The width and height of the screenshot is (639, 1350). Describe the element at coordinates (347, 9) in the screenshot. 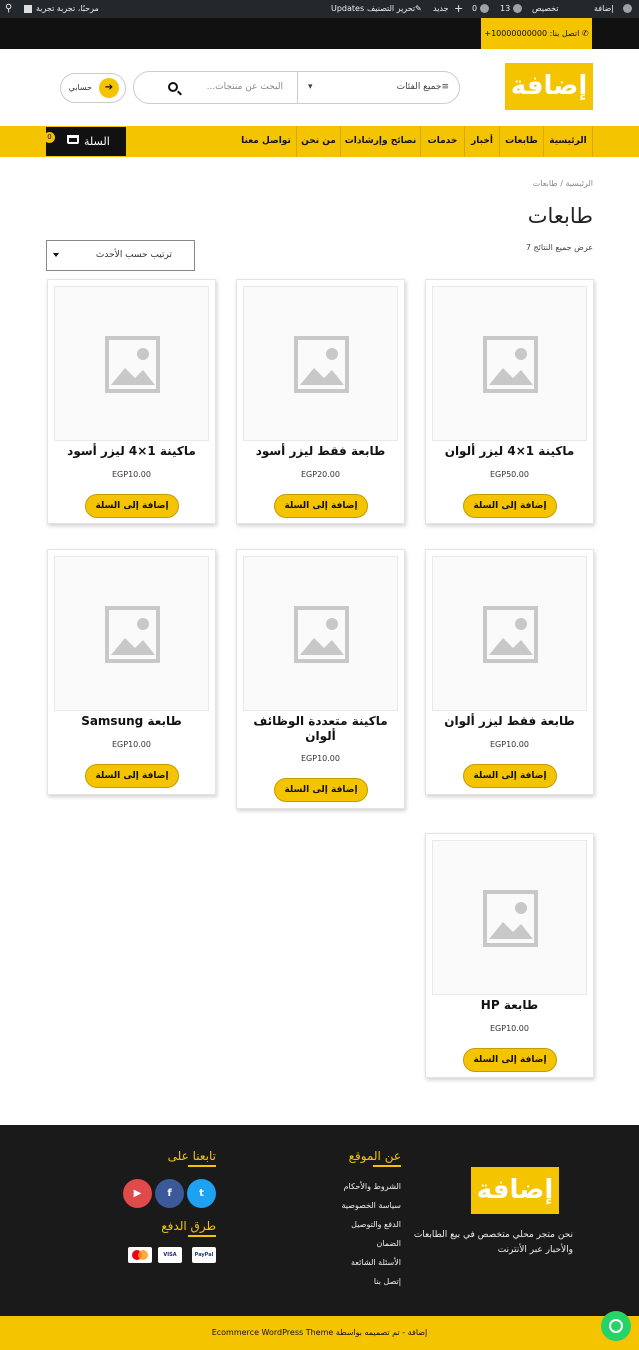

I see `admin-updates: Updates` at that location.